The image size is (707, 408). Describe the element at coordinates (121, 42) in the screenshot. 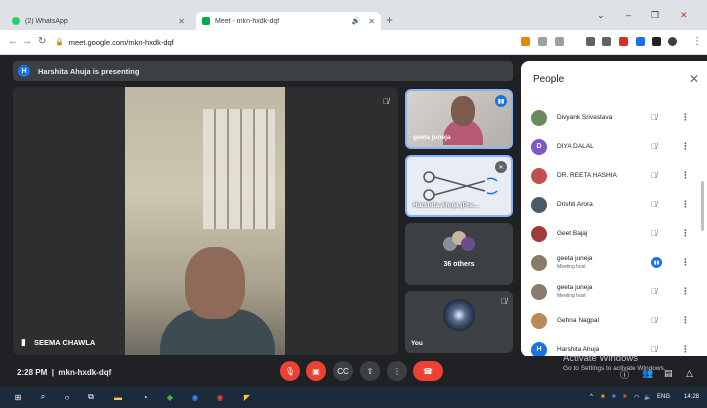

I see `url-text: meet.google.com/mkn-hxdk-dqf` at that location.